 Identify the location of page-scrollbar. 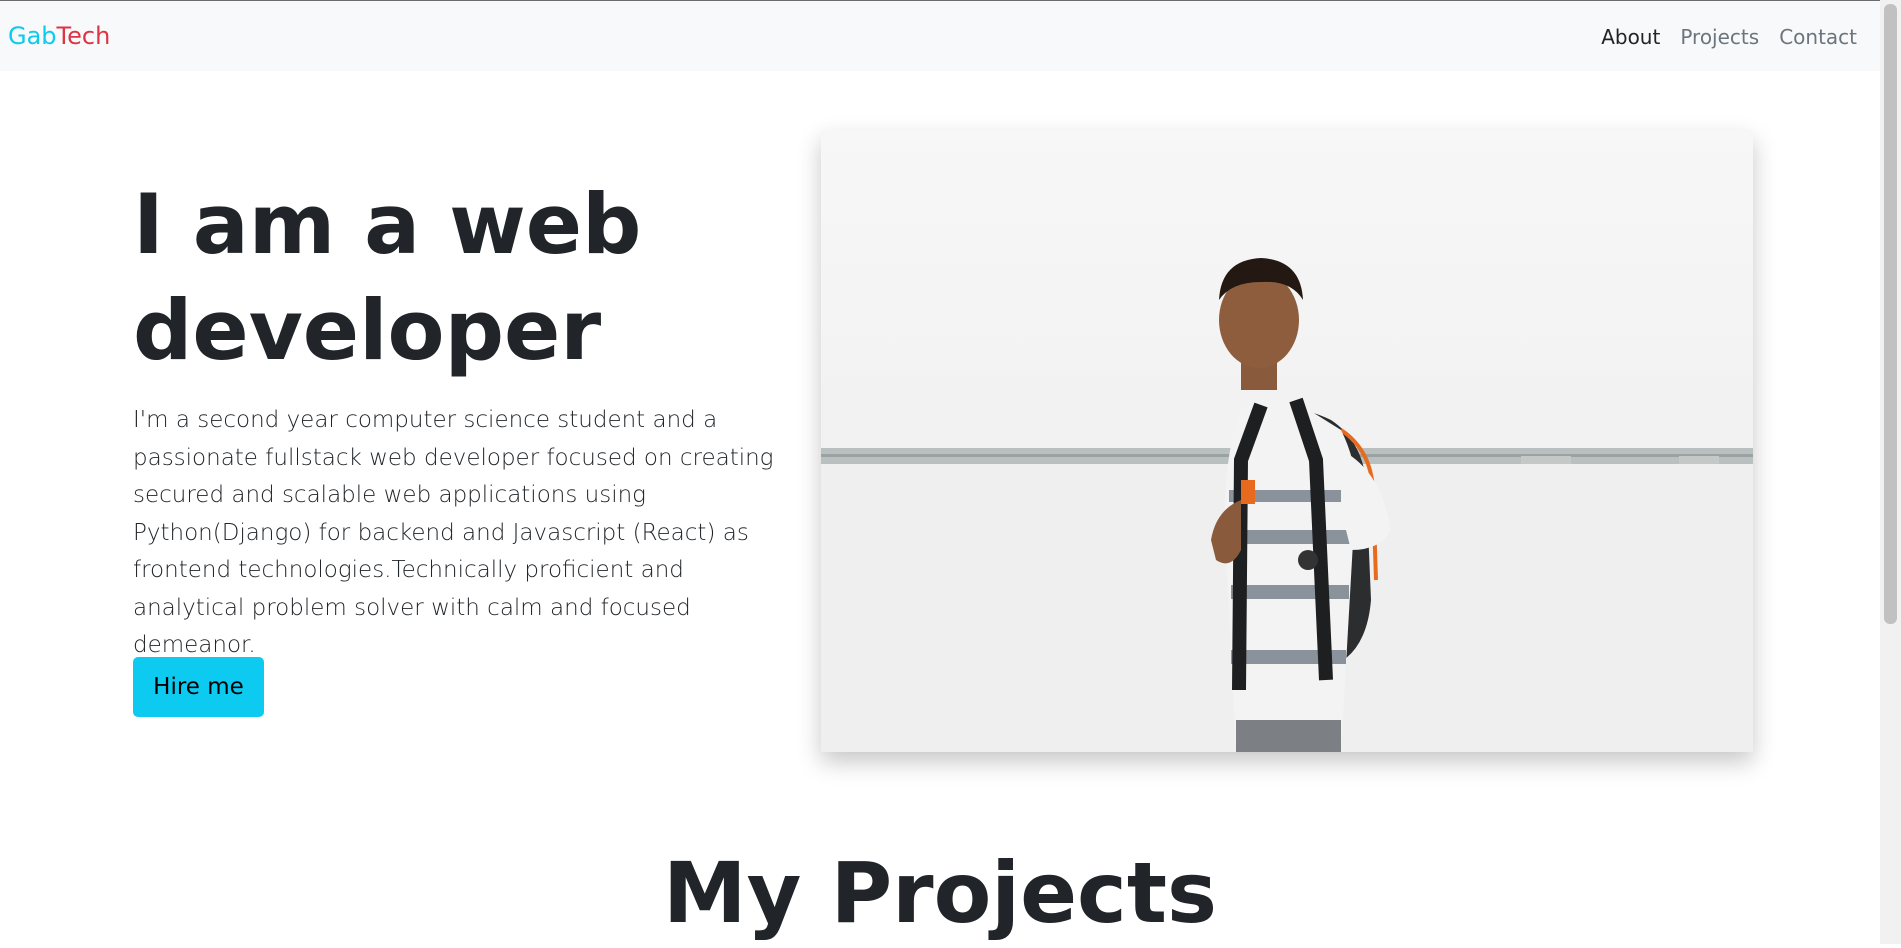
(1890, 472).